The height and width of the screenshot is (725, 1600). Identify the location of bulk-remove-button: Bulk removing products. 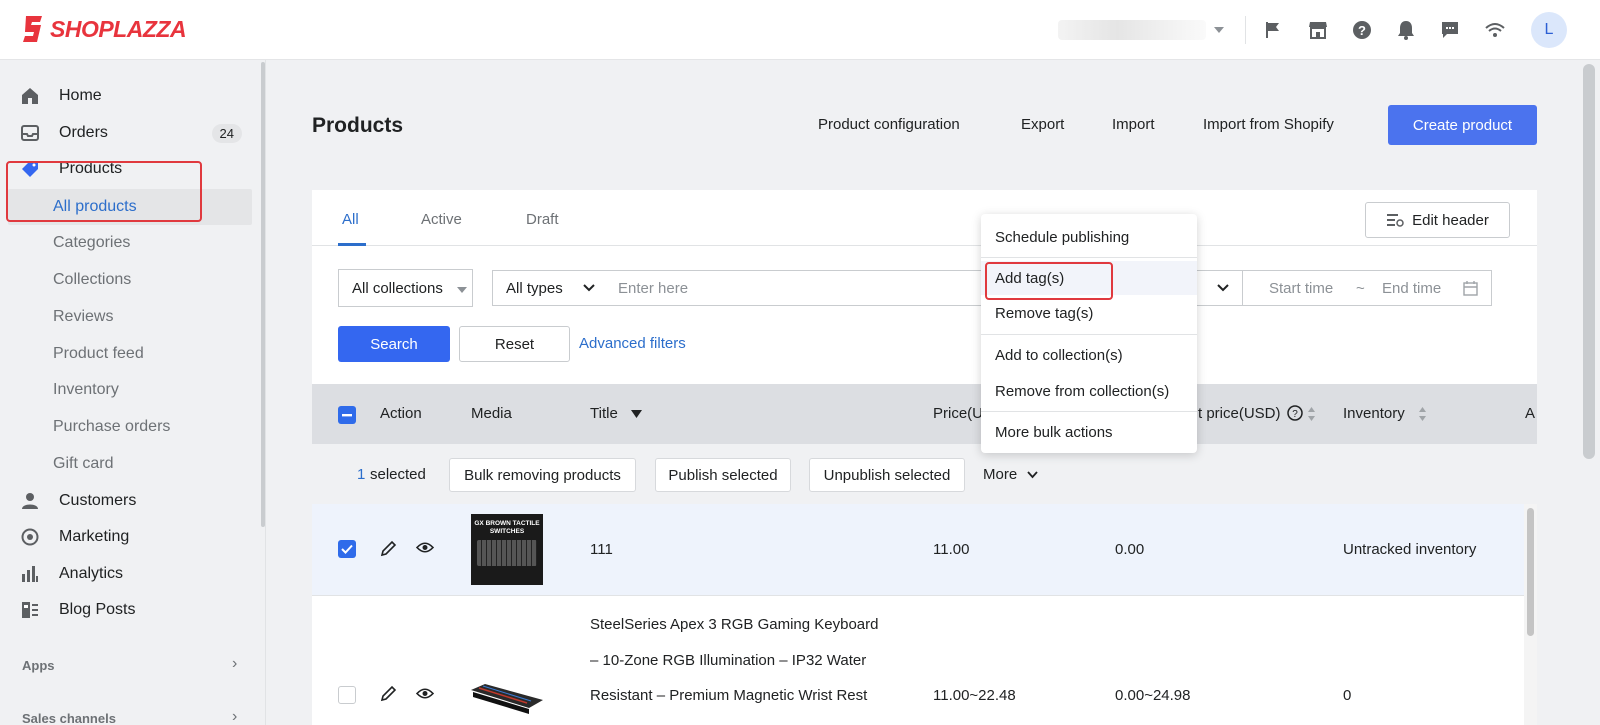
(542, 475).